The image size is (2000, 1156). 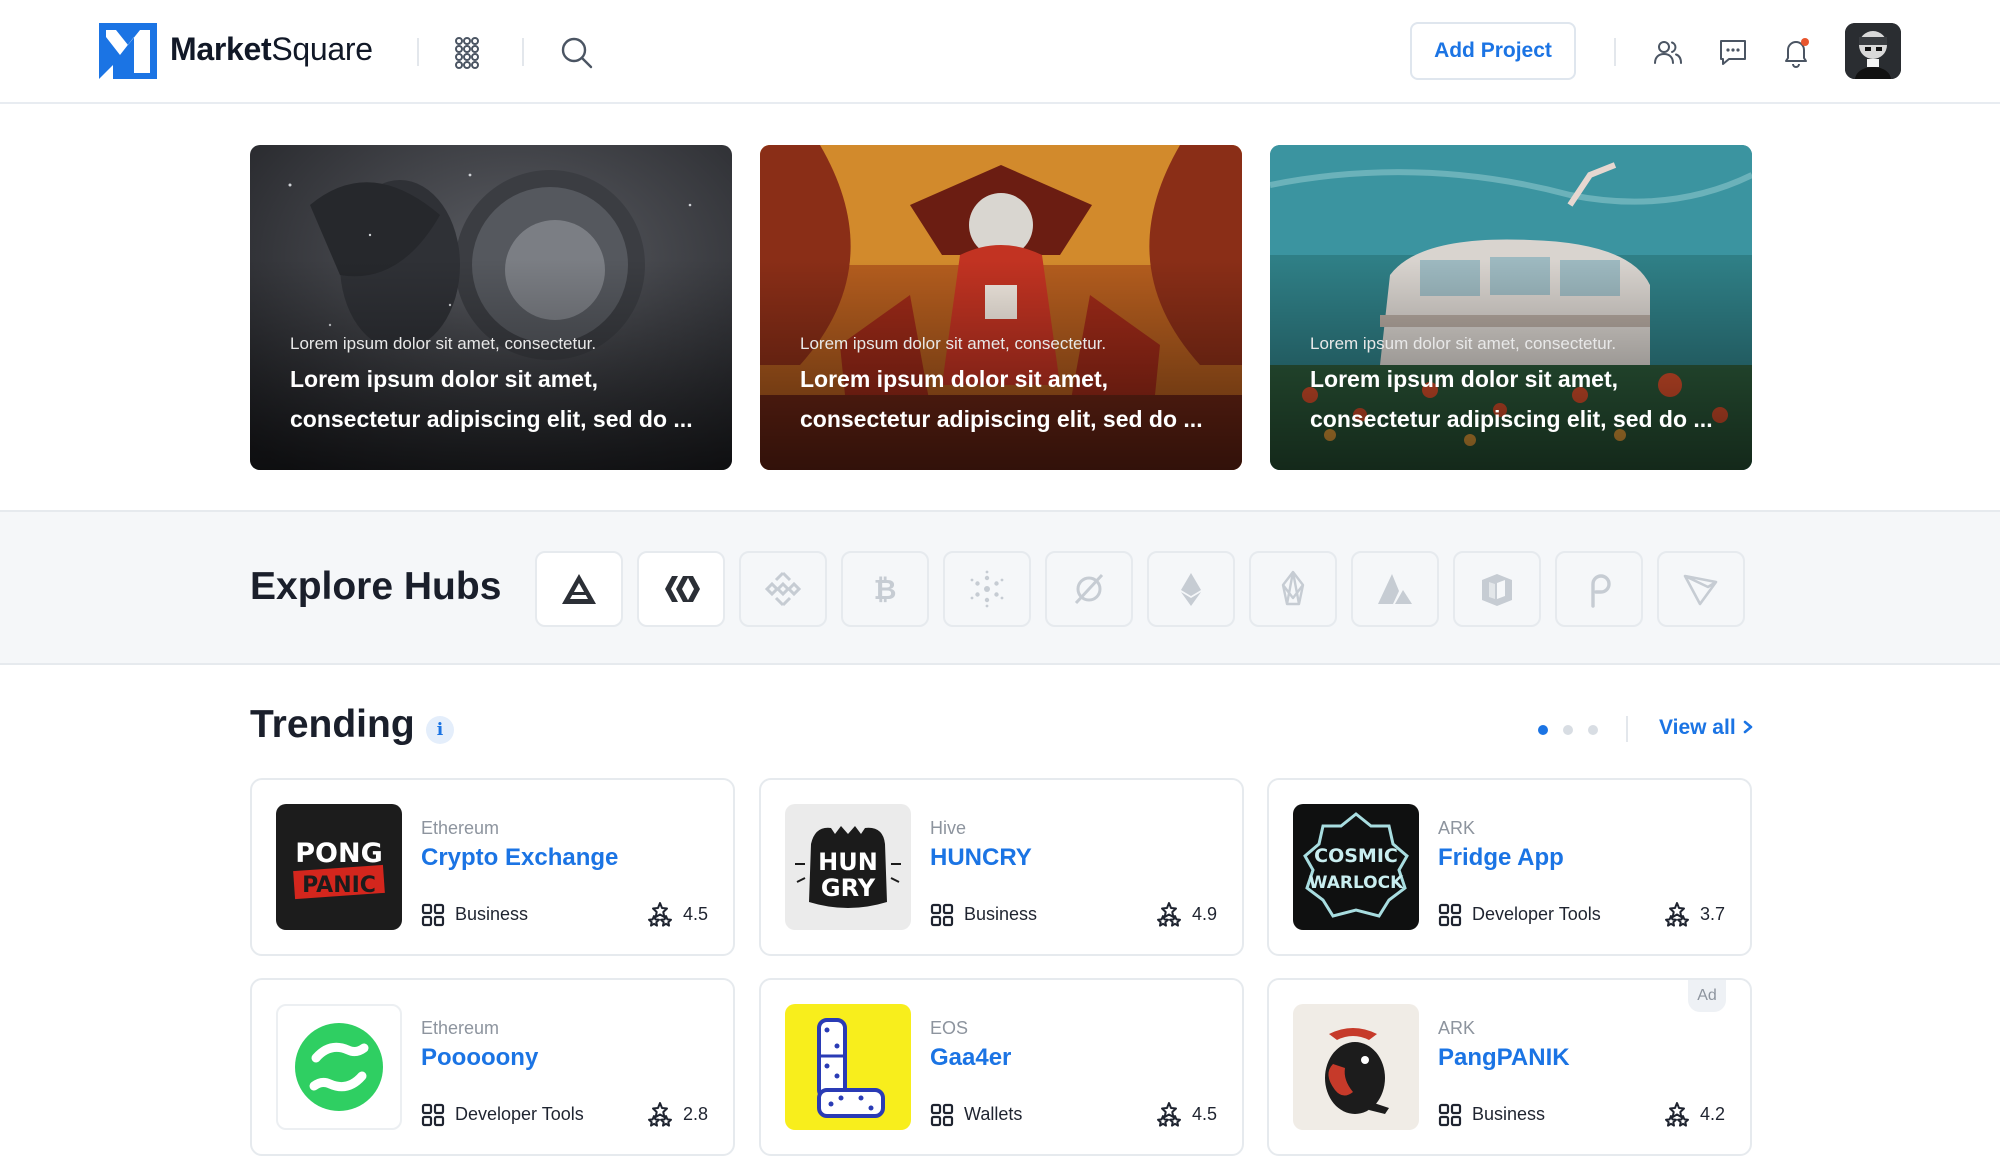 What do you see at coordinates (1000, 52) in the screenshot?
I see `top-navbar: MarketSquare Add Project` at bounding box center [1000, 52].